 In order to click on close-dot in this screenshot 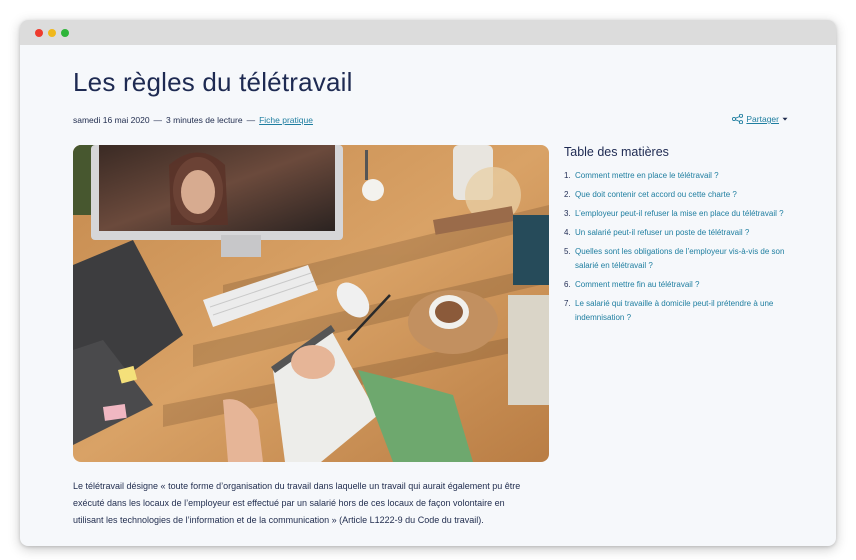, I will do `click(39, 32)`.